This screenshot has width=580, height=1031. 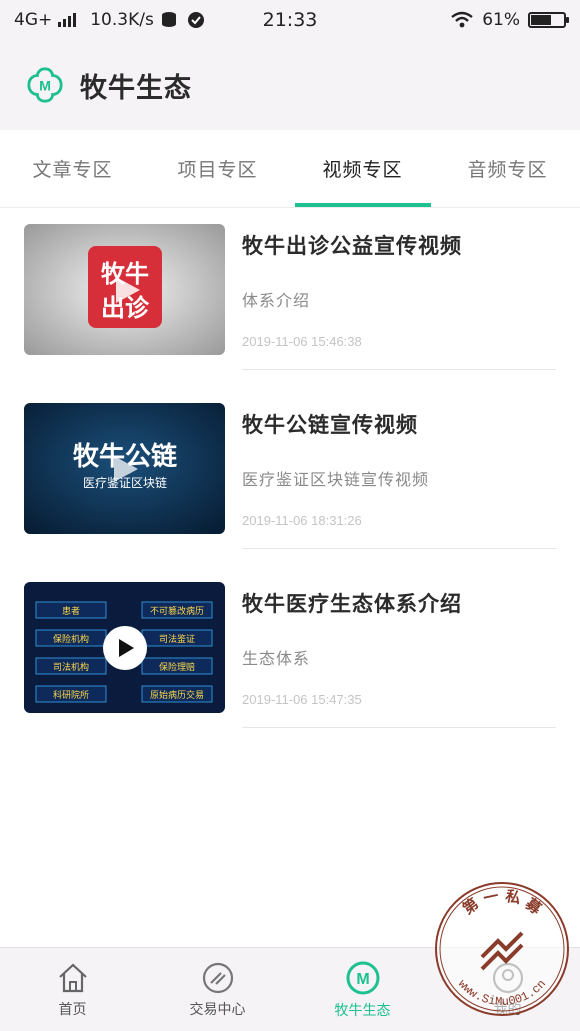 I want to click on video-title: 牧牛公链宣传视频, so click(x=399, y=424).